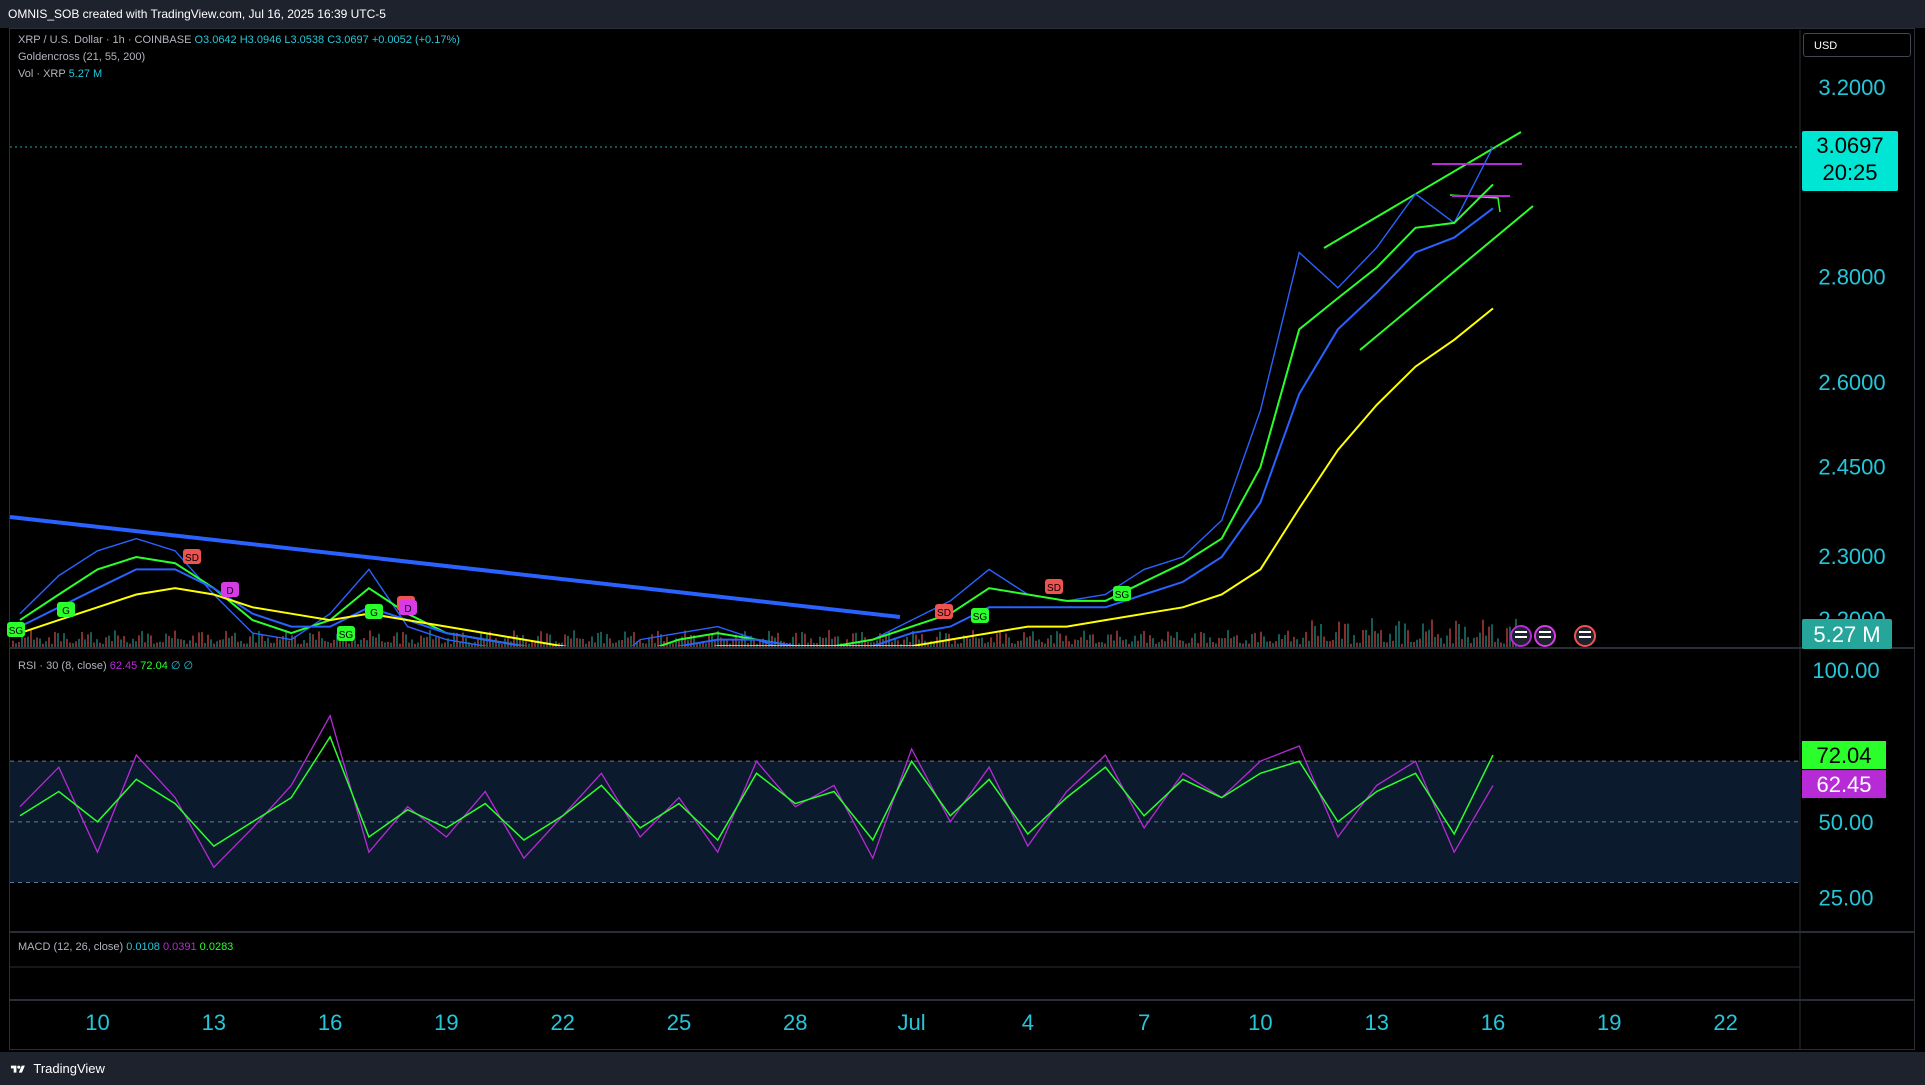  Describe the element at coordinates (105, 665) in the screenshot. I see `rsi-legend: RSI · 30 (8, close) 62.45 72.04 ∅ ∅` at that location.